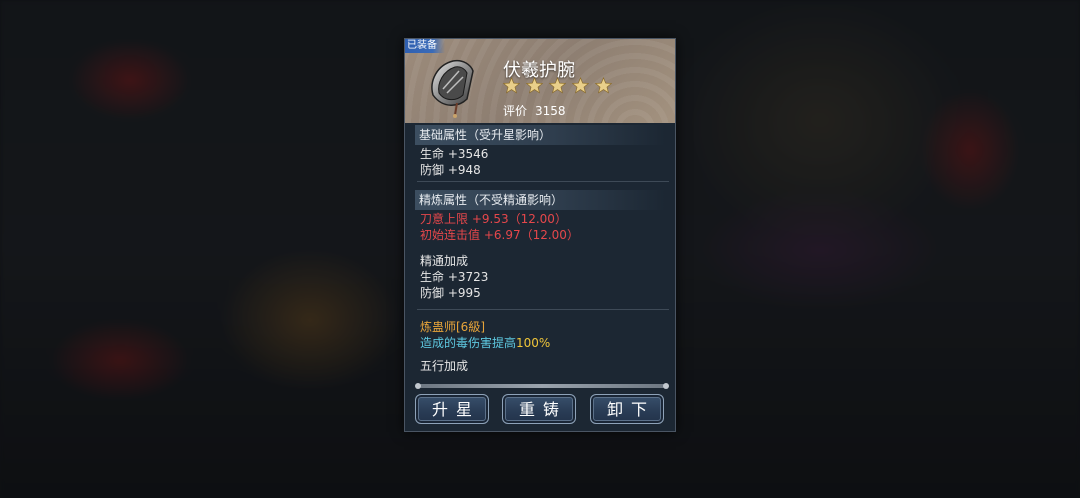 Image resolution: width=1080 pixels, height=498 pixels. Describe the element at coordinates (534, 110) in the screenshot. I see `item-rating: 评价 3158` at that location.